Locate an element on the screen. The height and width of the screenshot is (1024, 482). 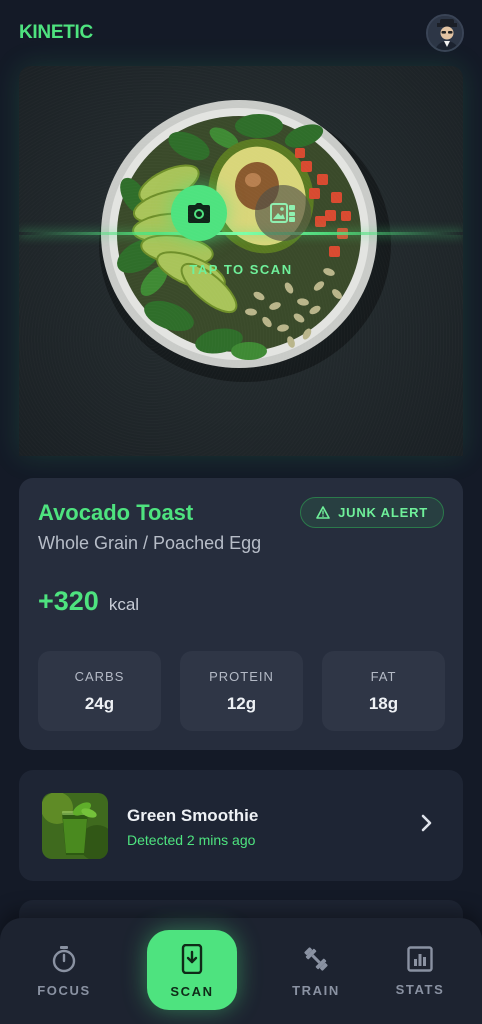
macro-protein: PROTEIN 12g is located at coordinates (241, 691).